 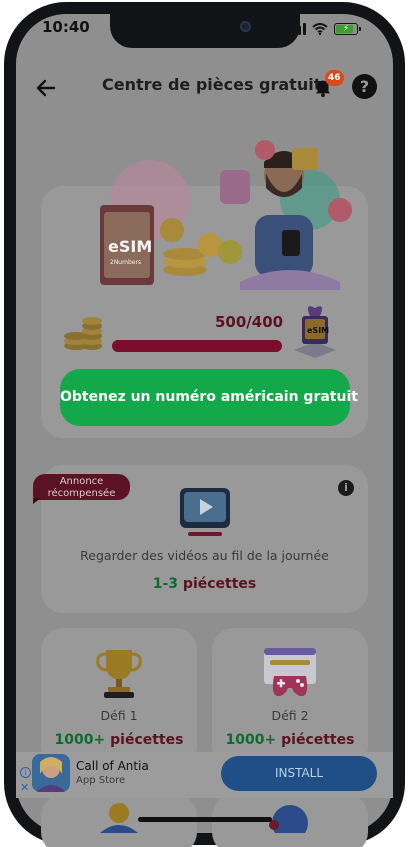 I want to click on ad-app-icon, so click(x=51, y=773).